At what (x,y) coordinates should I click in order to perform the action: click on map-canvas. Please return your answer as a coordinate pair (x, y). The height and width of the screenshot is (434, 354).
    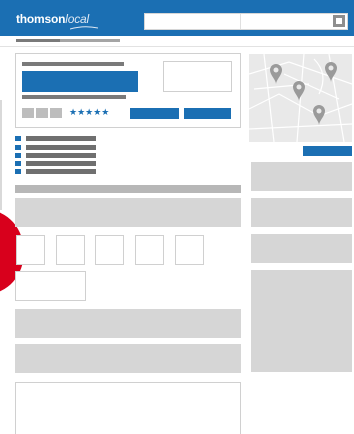
    Looking at the image, I should click on (300, 98).